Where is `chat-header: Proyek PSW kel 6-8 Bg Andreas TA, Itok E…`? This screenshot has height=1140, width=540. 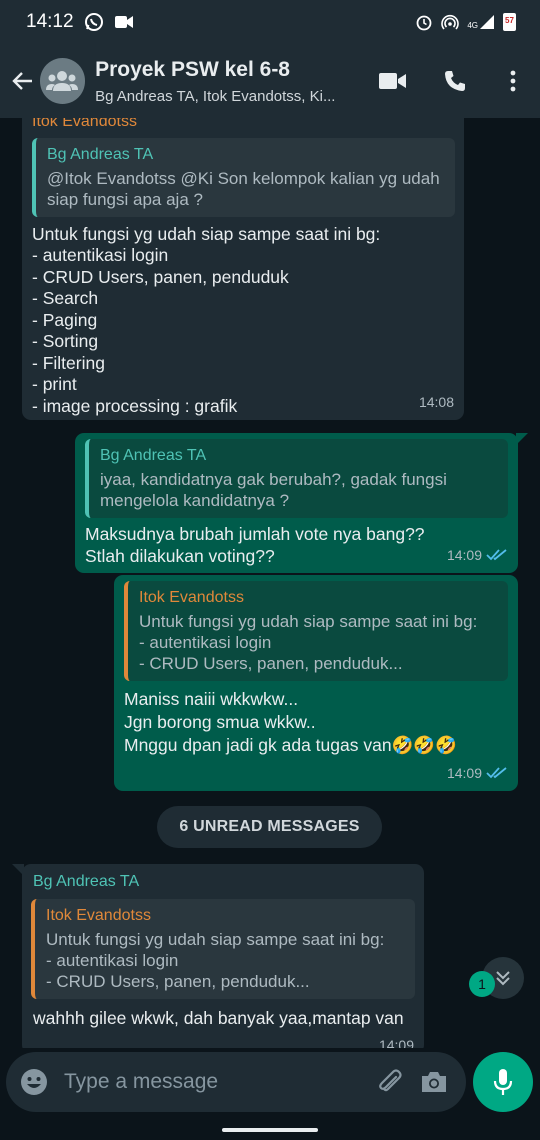
chat-header: Proyek PSW kel 6-8 Bg Andreas TA, Itok E… is located at coordinates (270, 81).